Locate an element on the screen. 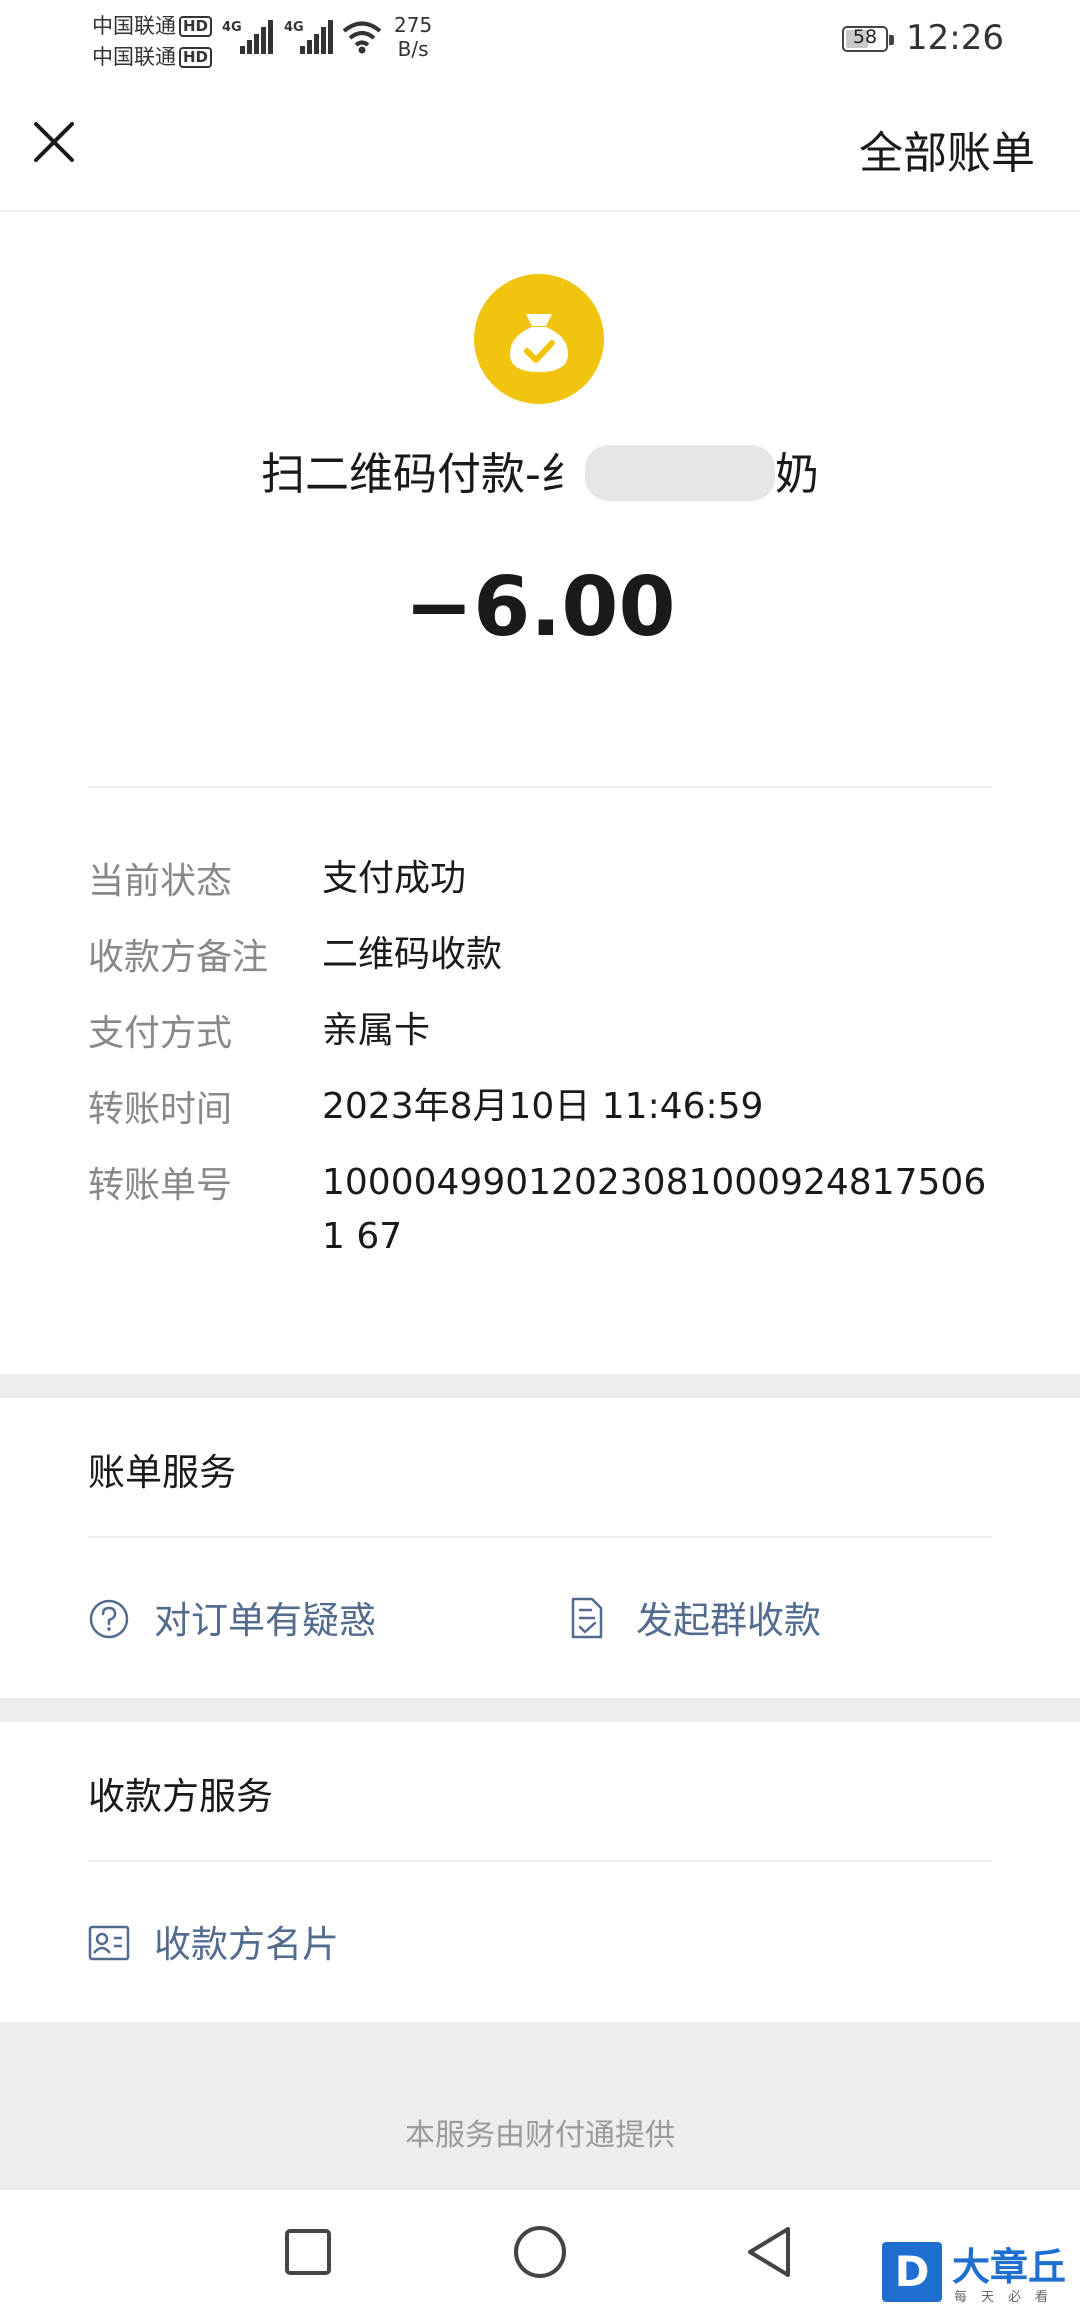  money-bag-glyph is located at coordinates (539, 343).